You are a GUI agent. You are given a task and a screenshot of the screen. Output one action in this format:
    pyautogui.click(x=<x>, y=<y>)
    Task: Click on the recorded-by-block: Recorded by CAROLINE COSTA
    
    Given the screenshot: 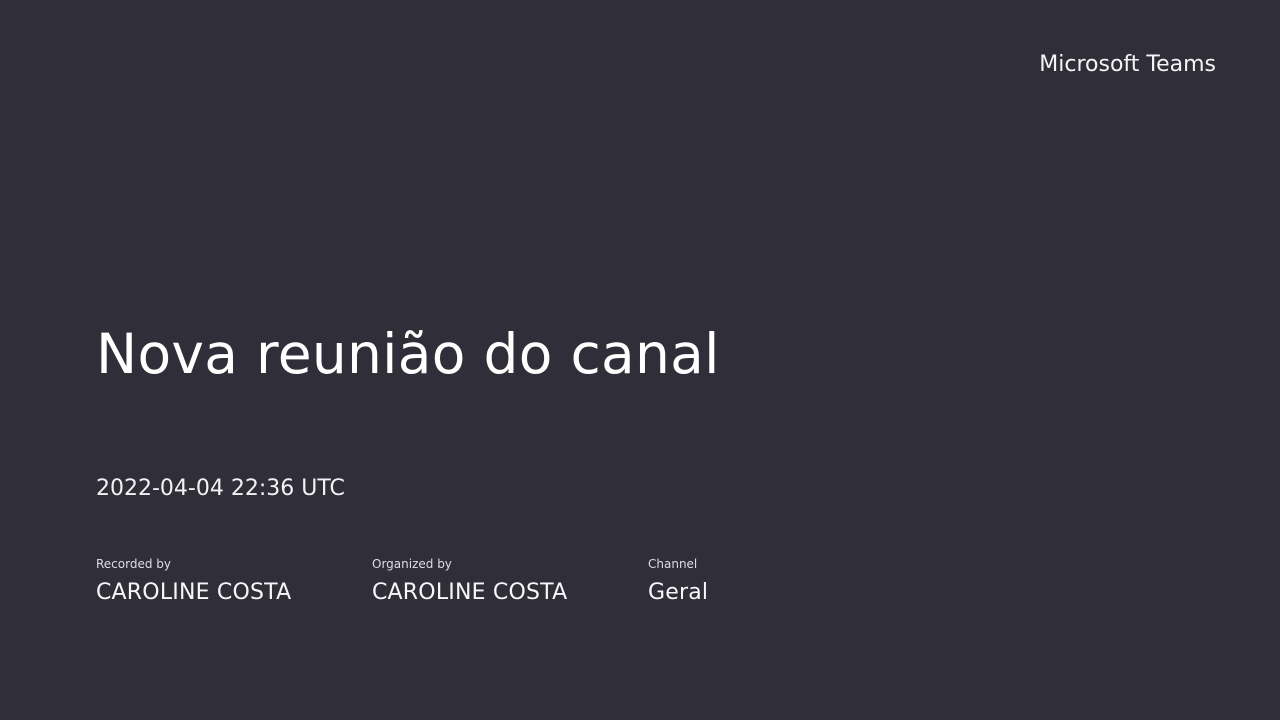 What is the action you would take?
    pyautogui.click(x=193, y=582)
    